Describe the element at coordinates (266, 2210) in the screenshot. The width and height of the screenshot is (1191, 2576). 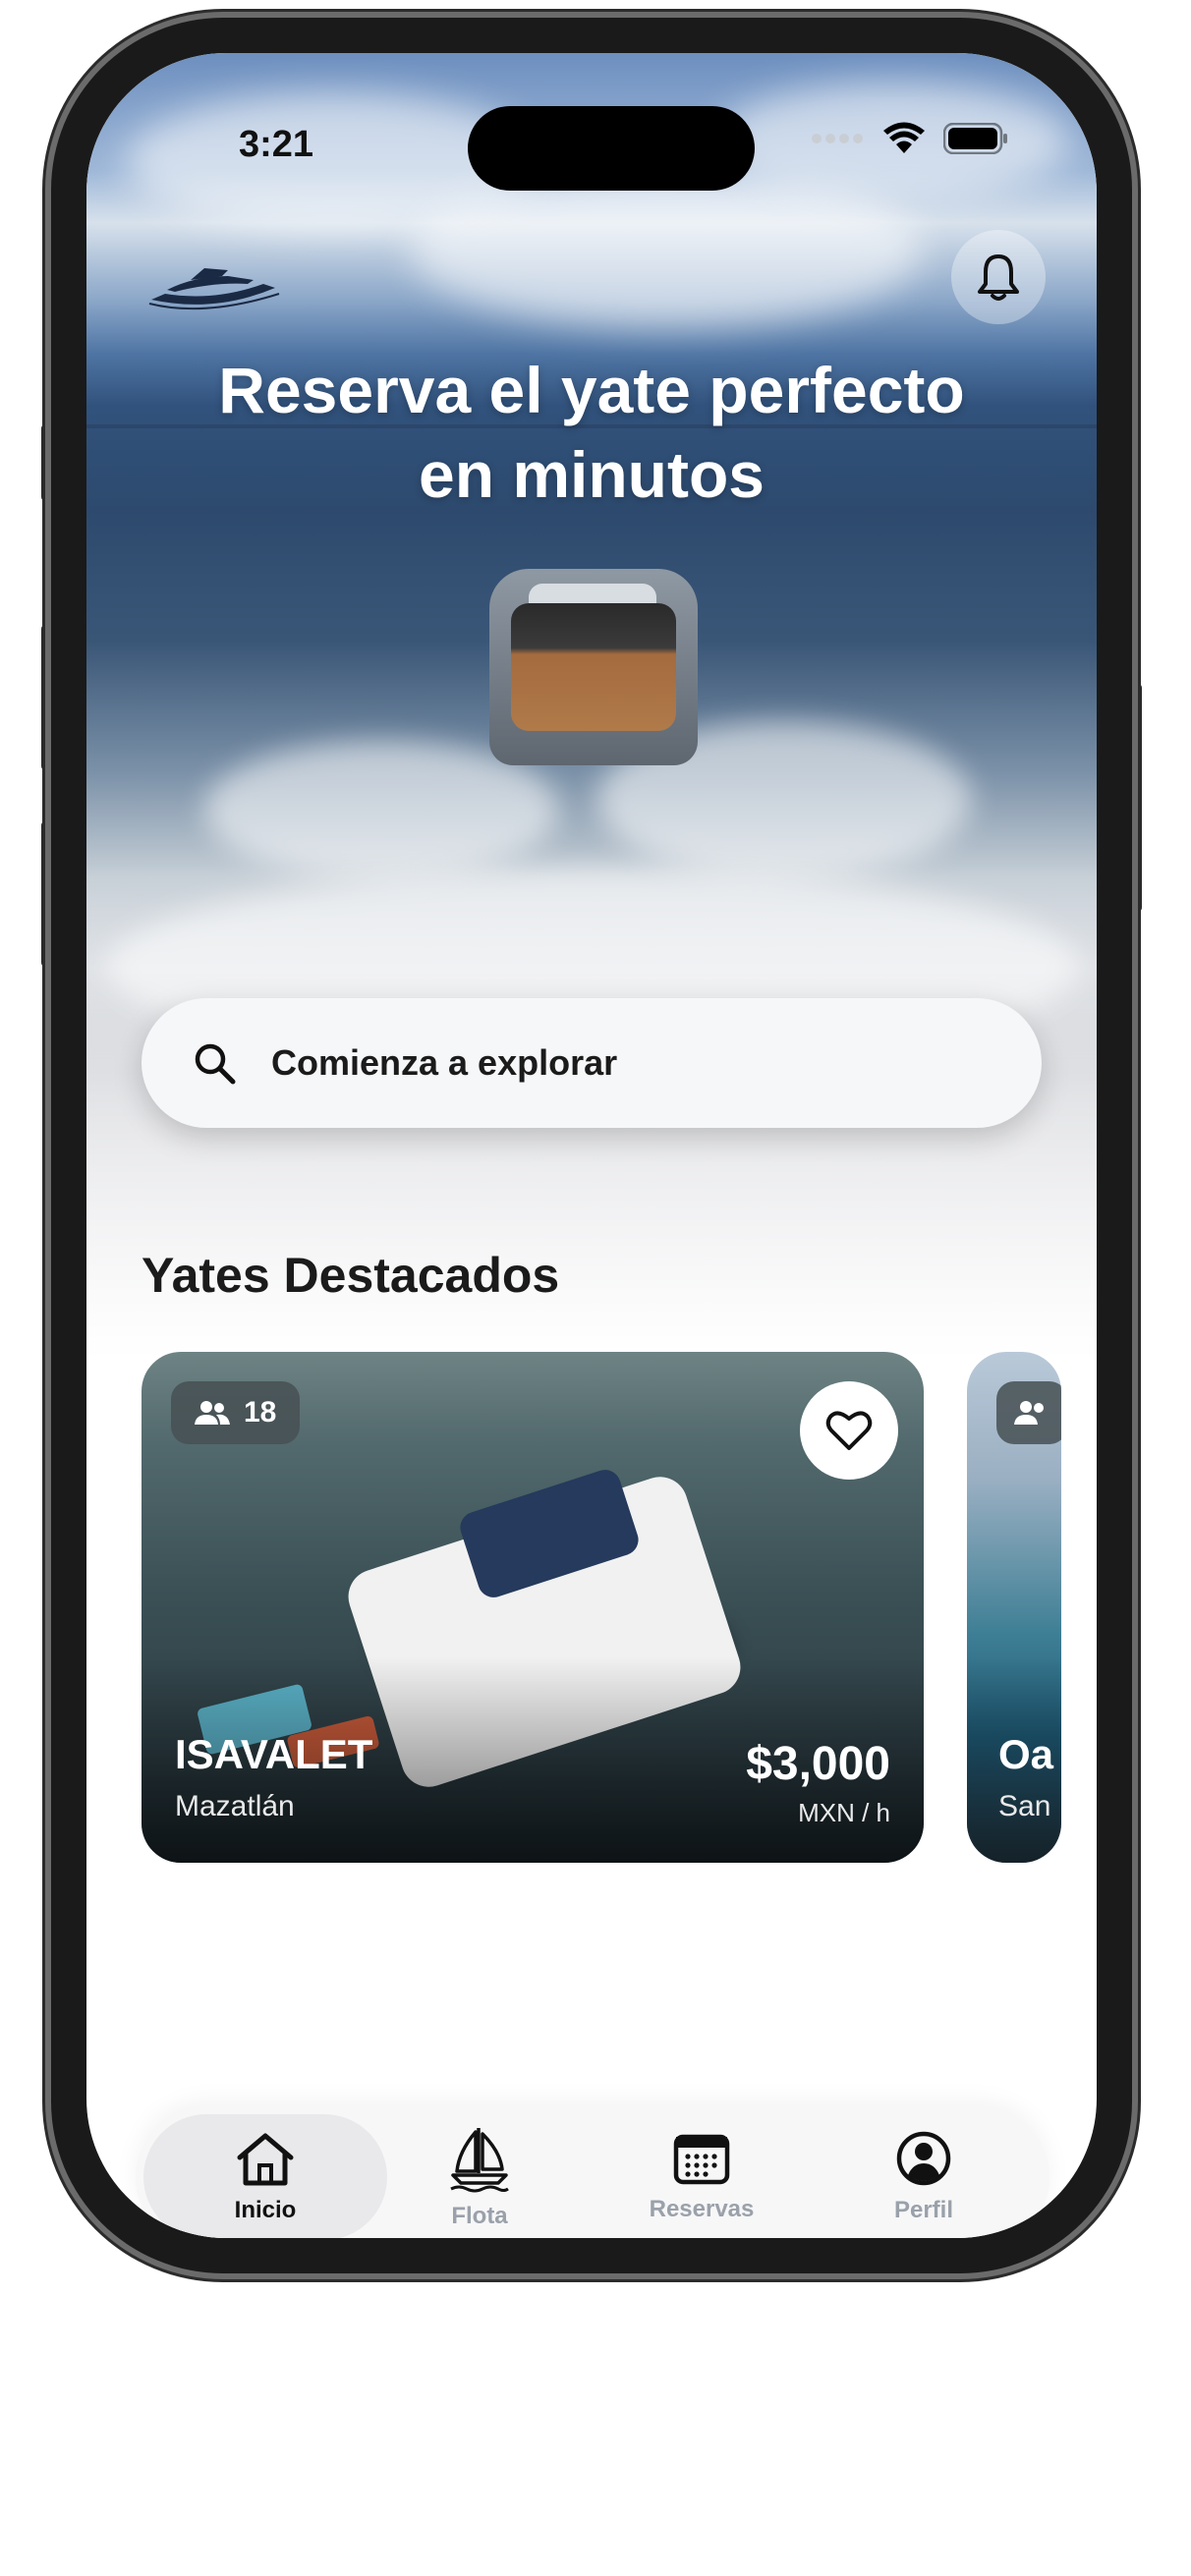
I see `tab-label: Inicio` at that location.